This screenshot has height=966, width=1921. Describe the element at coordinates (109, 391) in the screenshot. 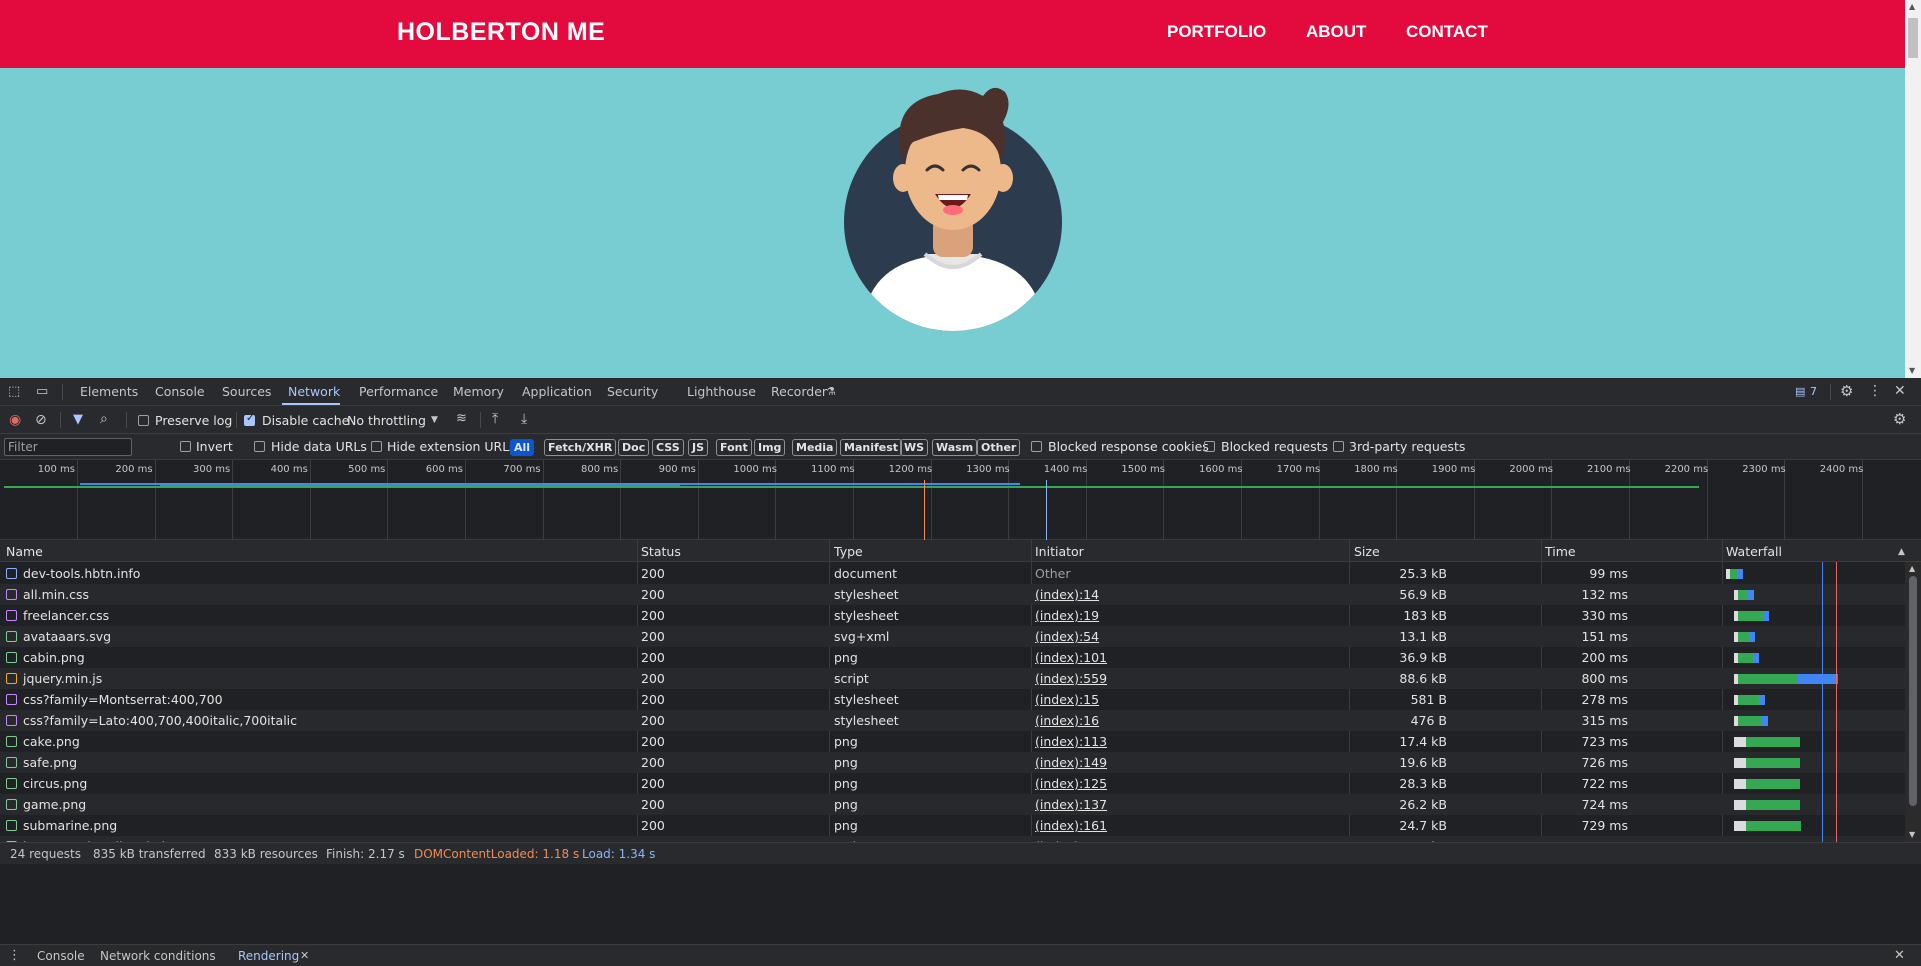

I see `tab-elements: Elements` at that location.